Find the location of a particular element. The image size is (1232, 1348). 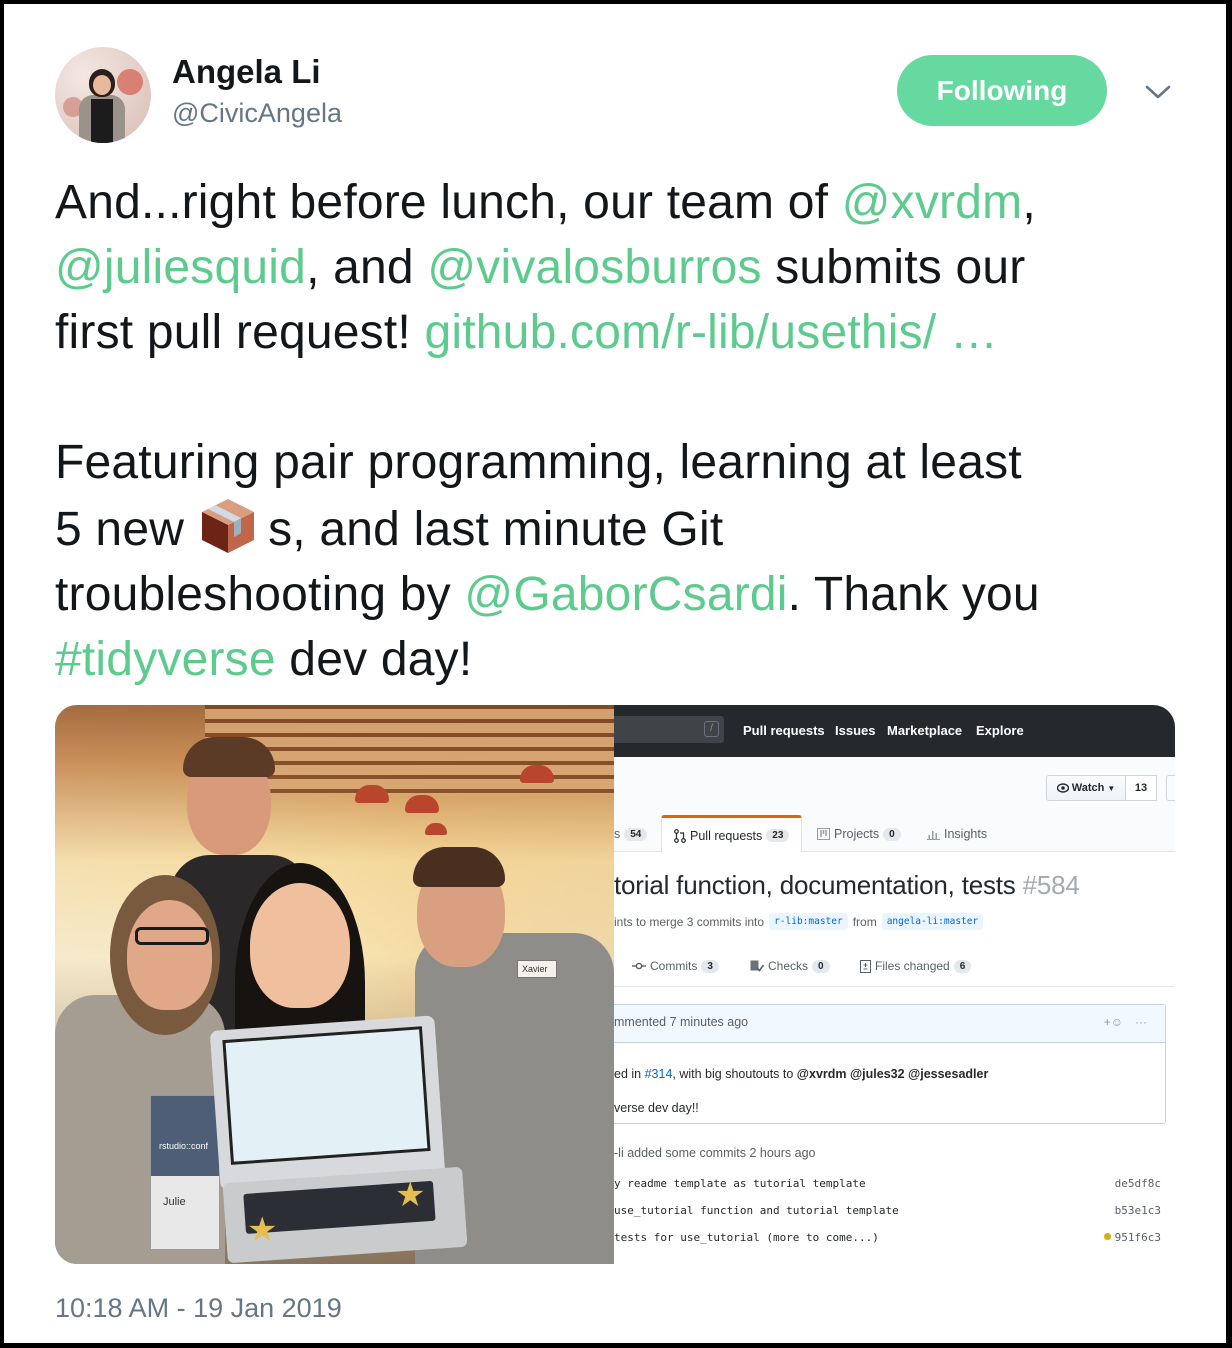

chevron-down-icon is located at coordinates (1158, 92).